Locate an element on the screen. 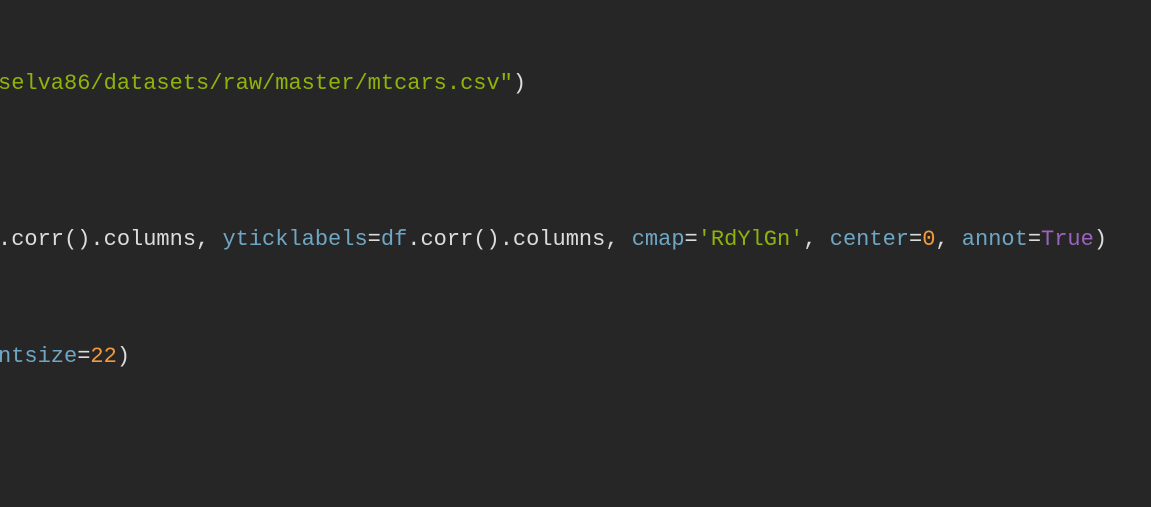 The width and height of the screenshot is (1151, 507). code-line-3: ntsize=22) is located at coordinates (65, 356).